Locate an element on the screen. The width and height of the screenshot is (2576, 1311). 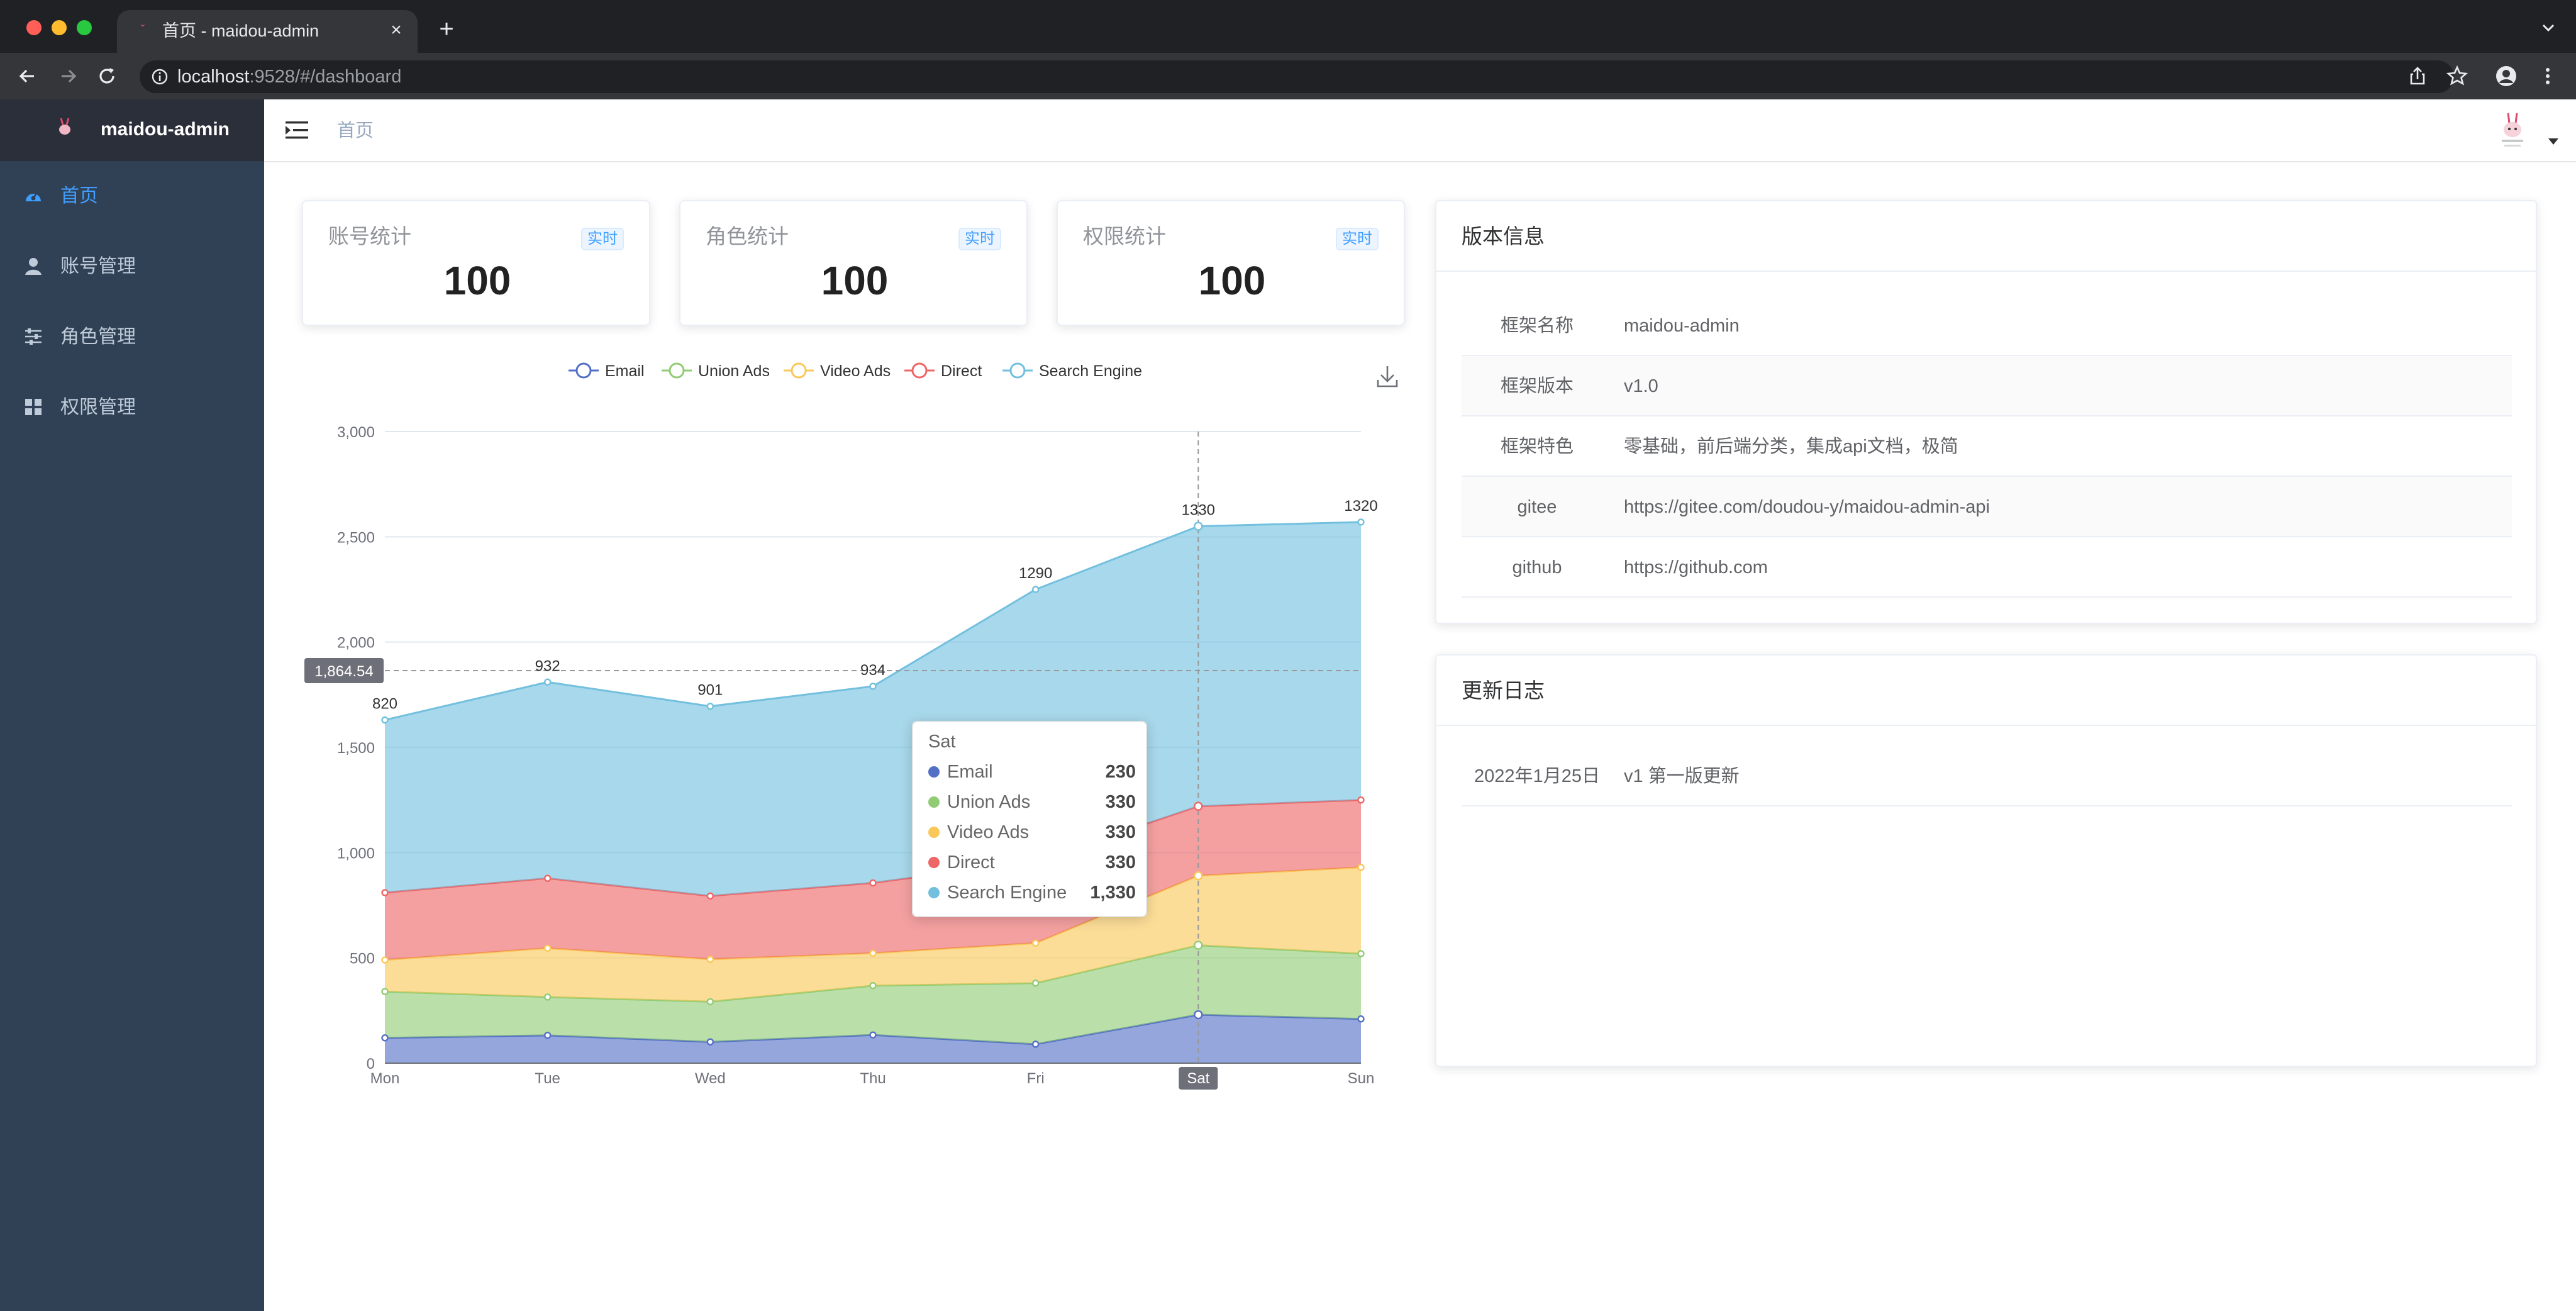
table-key: 框架特色 is located at coordinates (1537, 447).